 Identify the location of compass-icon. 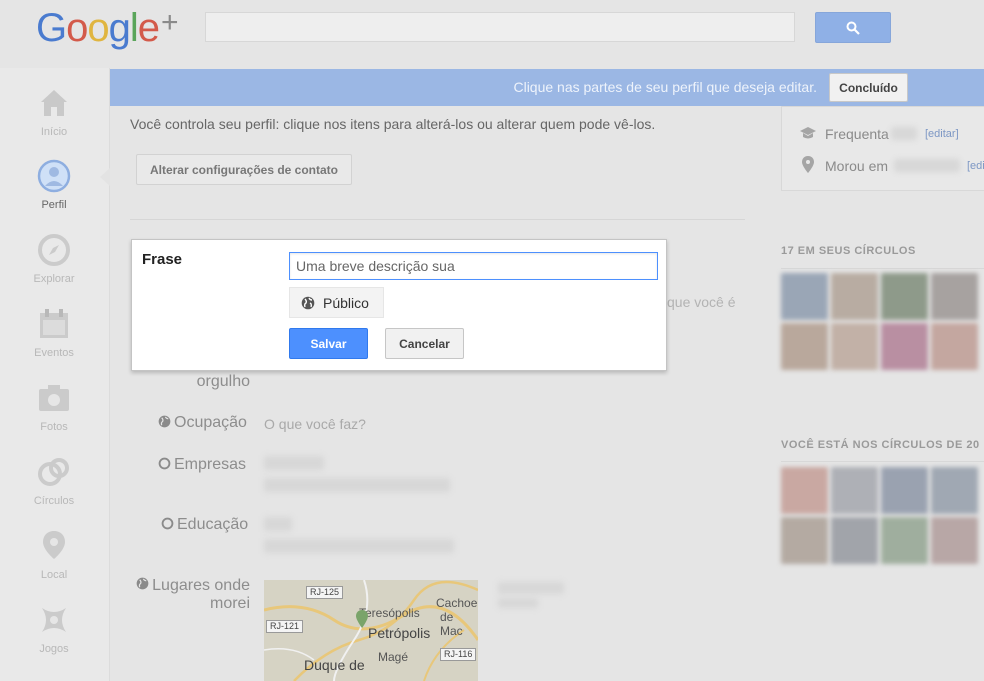
(54, 250).